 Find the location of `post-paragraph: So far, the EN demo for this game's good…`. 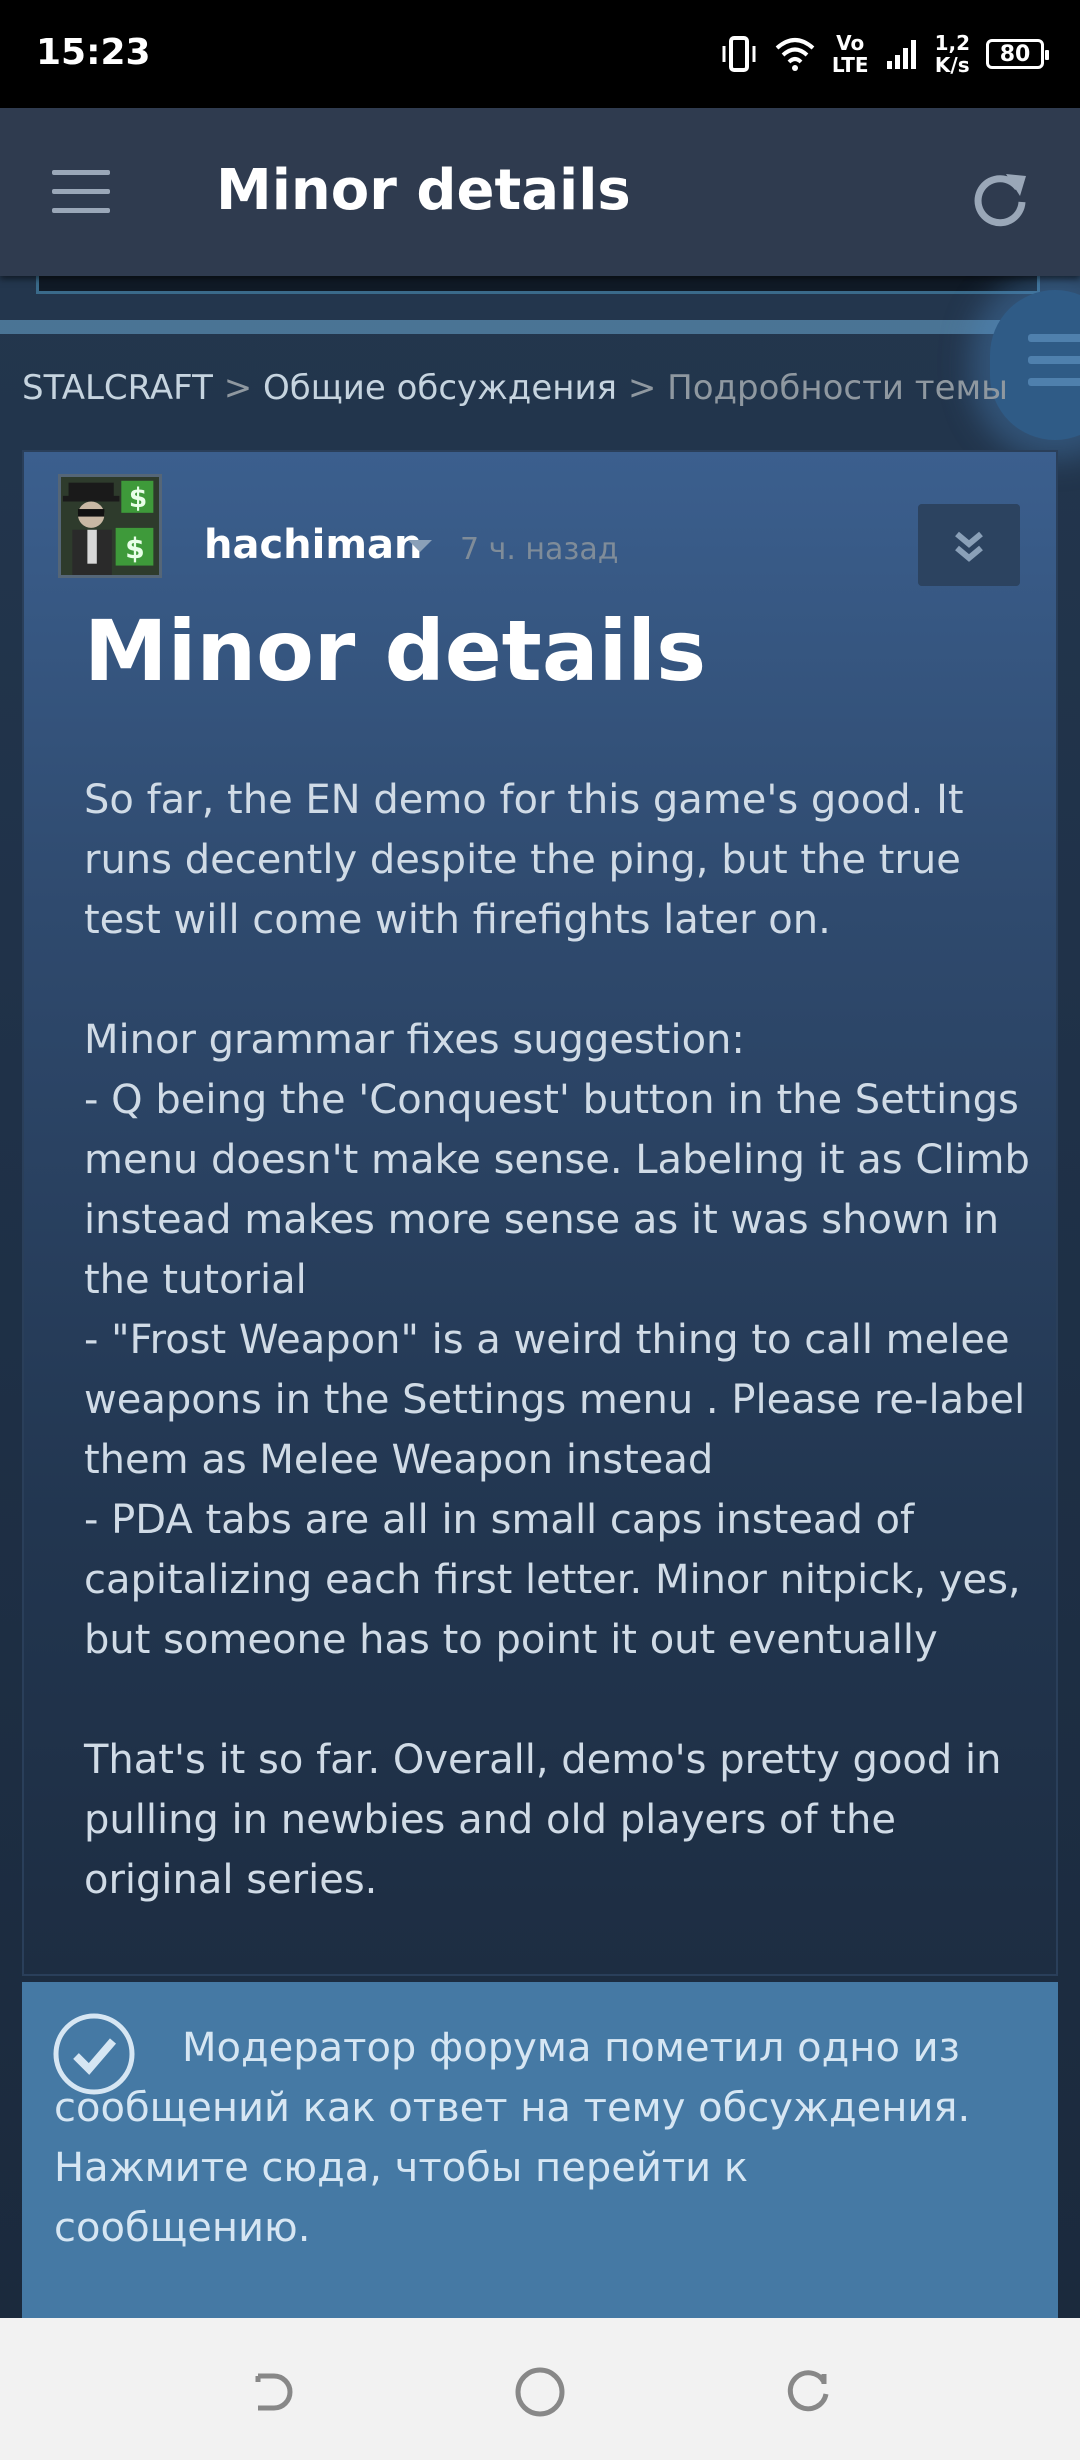

post-paragraph: So far, the EN demo for this game's good… is located at coordinates (524, 860).